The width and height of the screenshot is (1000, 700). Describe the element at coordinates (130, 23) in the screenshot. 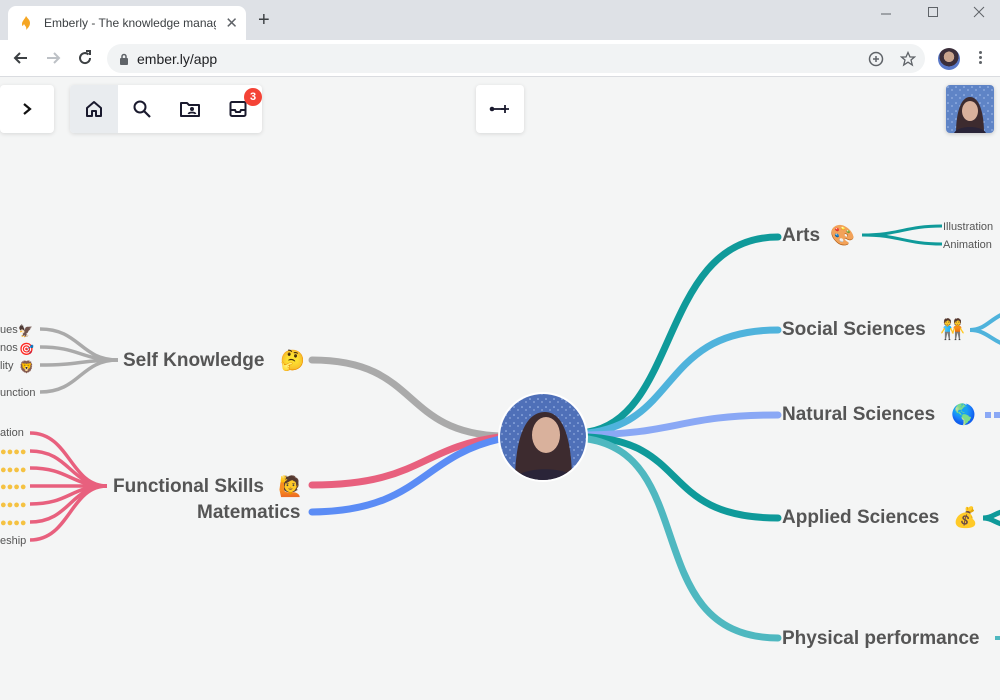

I see `tab-title: Emberly - The knowledge manag` at that location.